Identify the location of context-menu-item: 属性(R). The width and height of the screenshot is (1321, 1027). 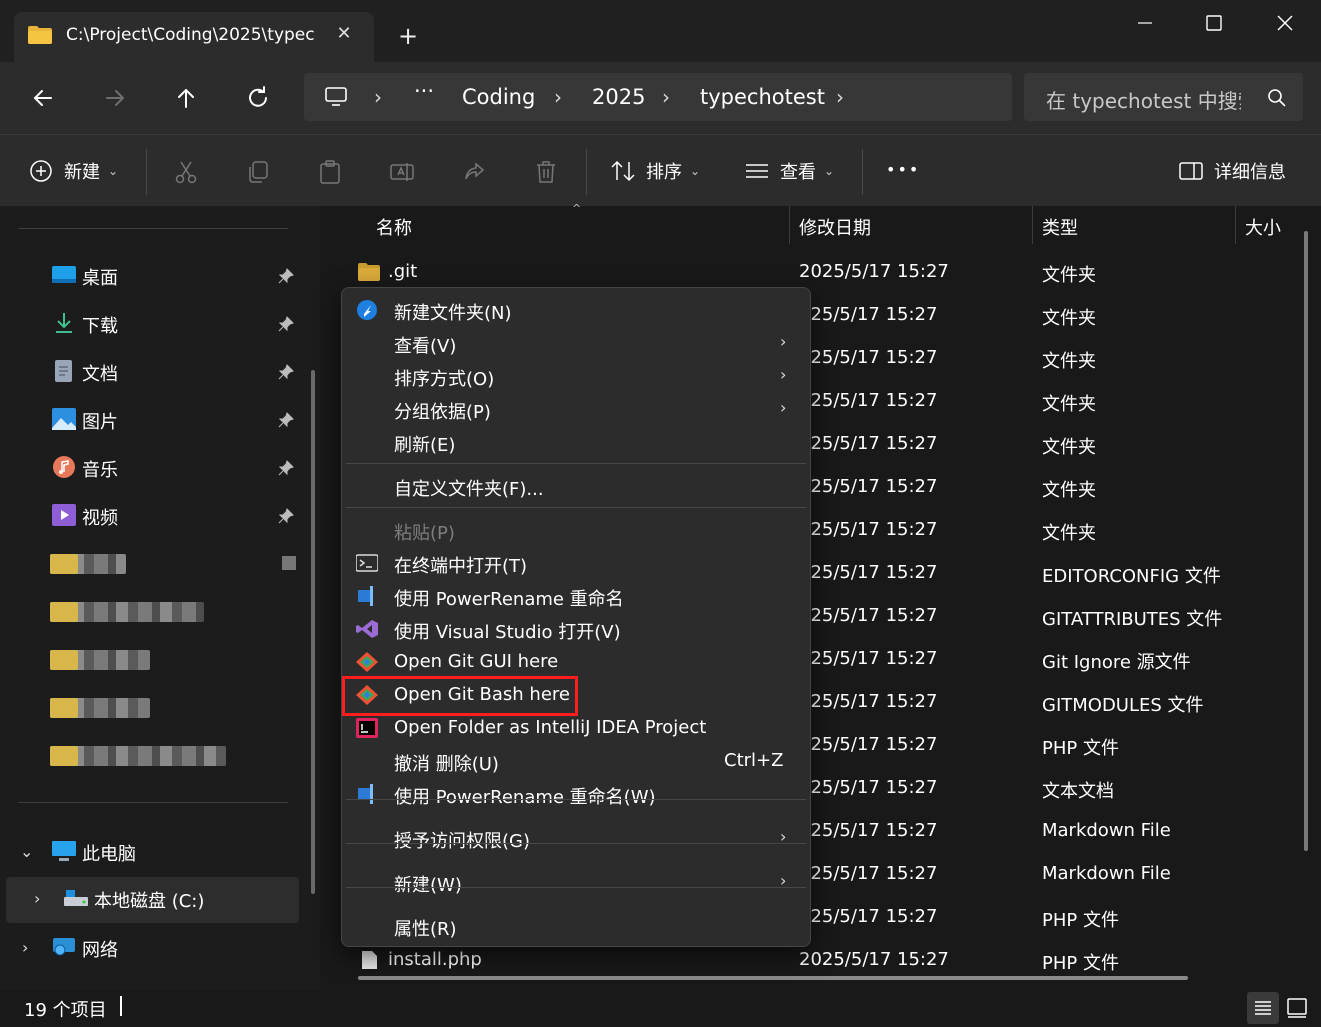
(576, 925).